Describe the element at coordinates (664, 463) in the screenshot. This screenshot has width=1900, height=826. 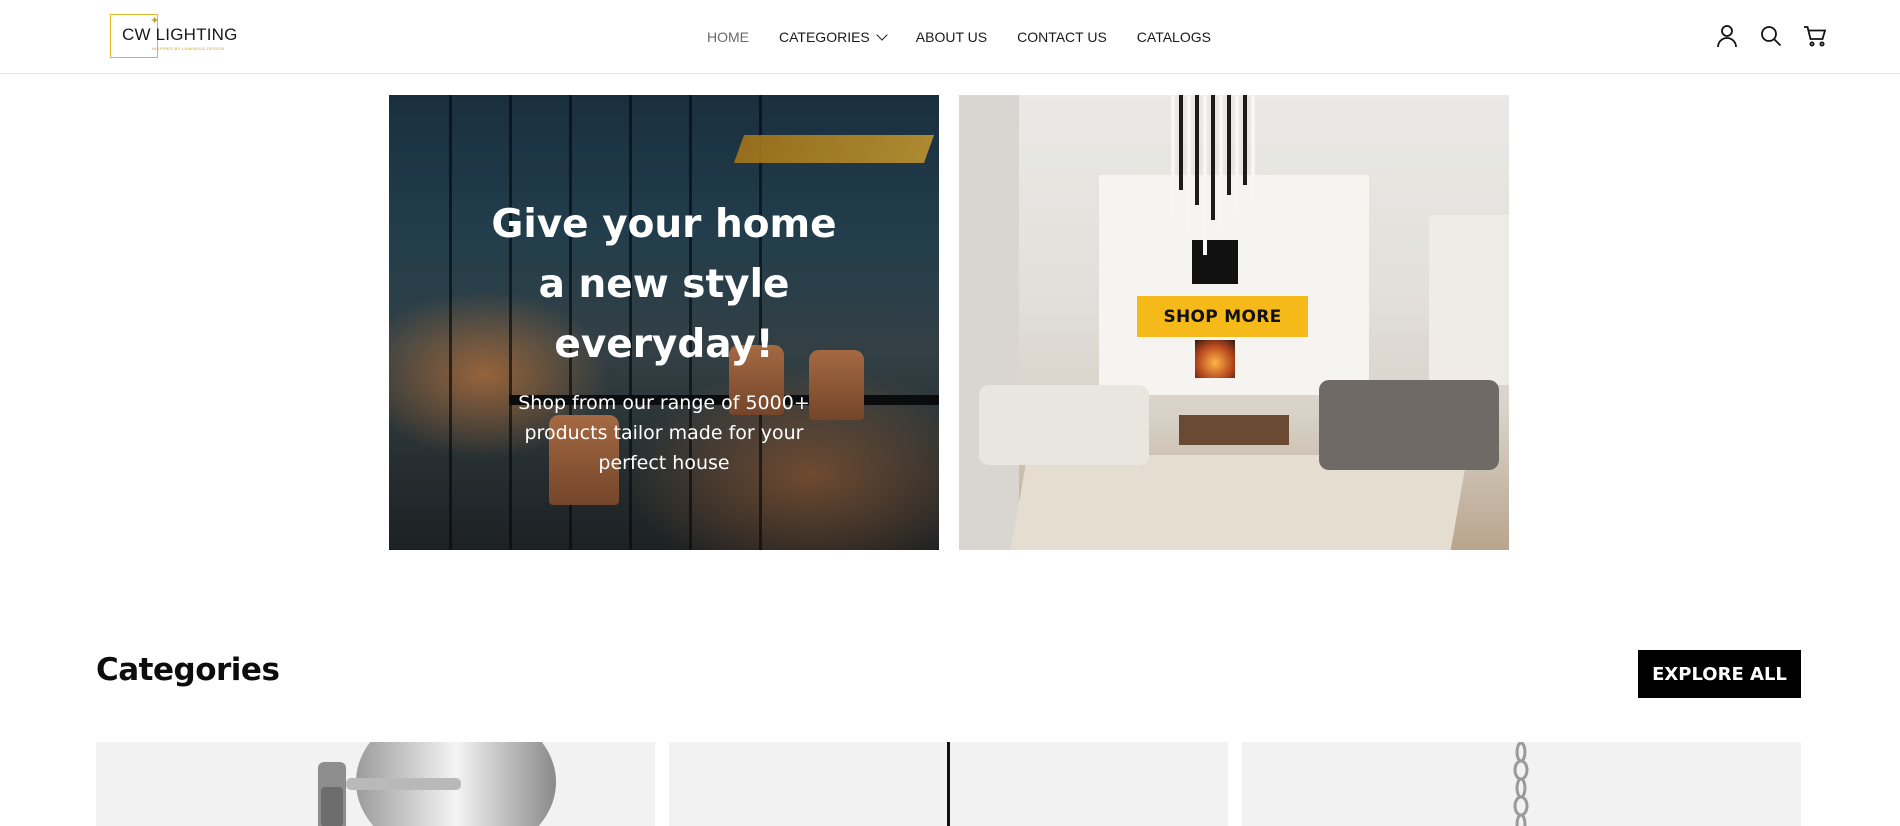
I see `hero-subtitle-line: perfect house` at that location.